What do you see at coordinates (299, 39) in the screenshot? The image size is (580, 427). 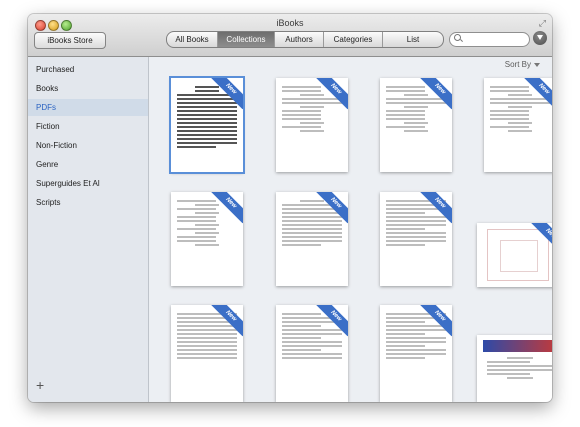 I see `tab-authors: Authors` at bounding box center [299, 39].